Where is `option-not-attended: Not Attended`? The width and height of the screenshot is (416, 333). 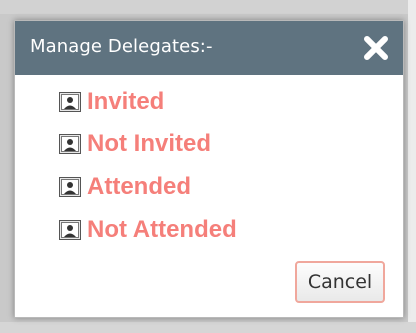
option-not-attended: Not Attended is located at coordinates (148, 230).